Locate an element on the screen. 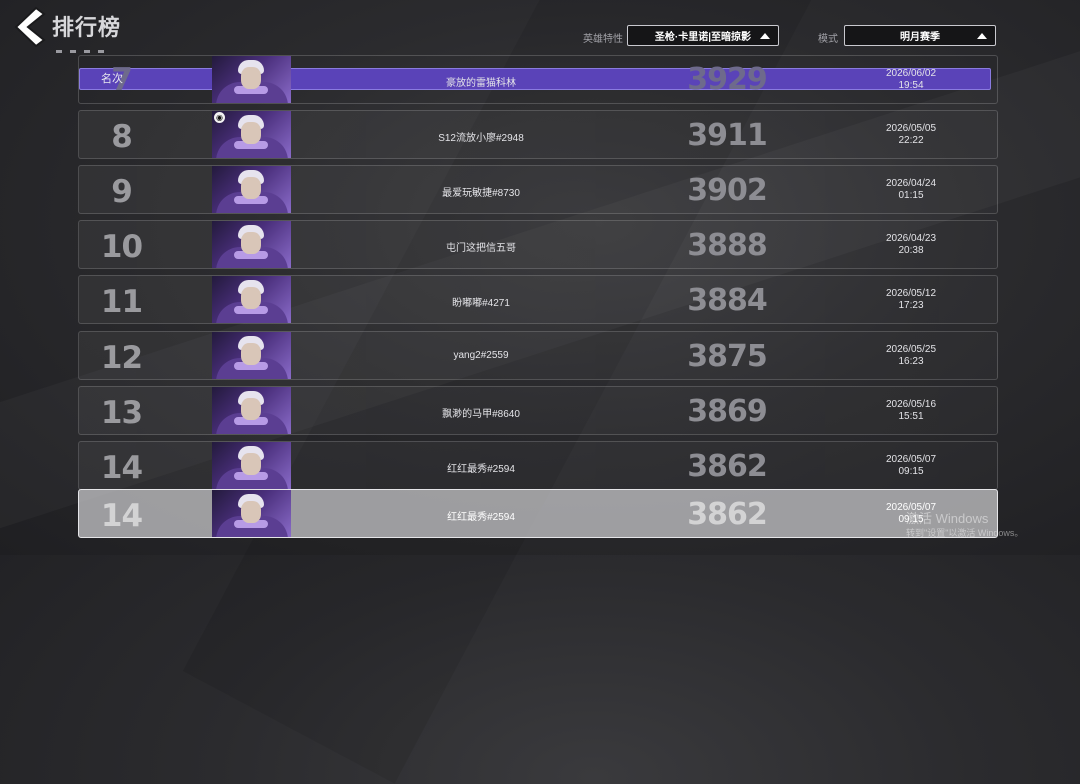  record-date: 2026/05/07 09:15 is located at coordinates (911, 466).